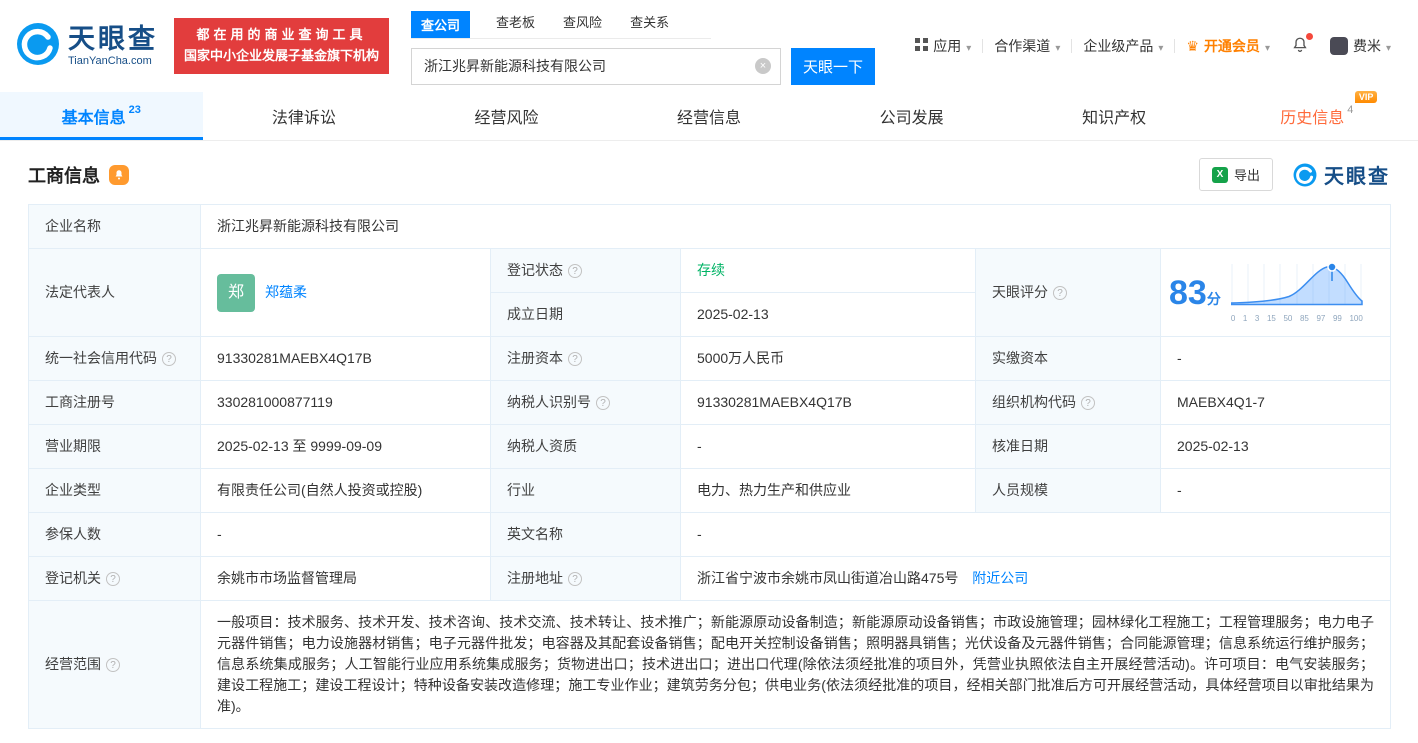  I want to click on field-label-insured-count: 参保人数, so click(114, 534).